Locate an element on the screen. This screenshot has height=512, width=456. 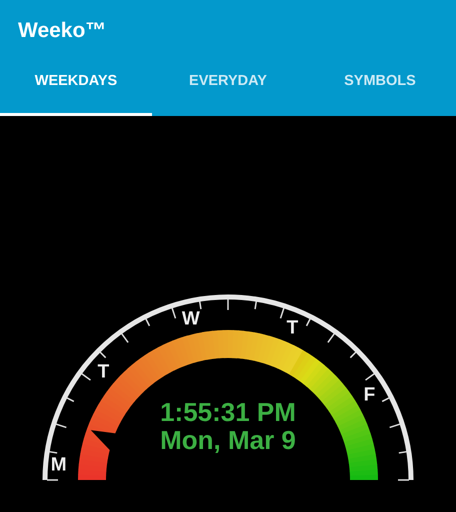
day-label: F is located at coordinates (370, 395).